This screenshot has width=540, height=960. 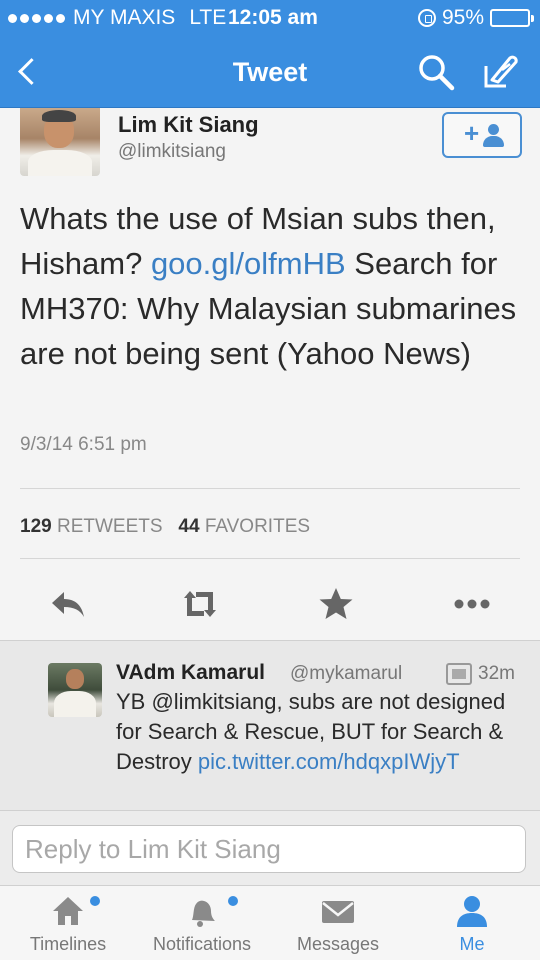 What do you see at coordinates (496, 673) in the screenshot?
I see `reply-time: 32m` at bounding box center [496, 673].